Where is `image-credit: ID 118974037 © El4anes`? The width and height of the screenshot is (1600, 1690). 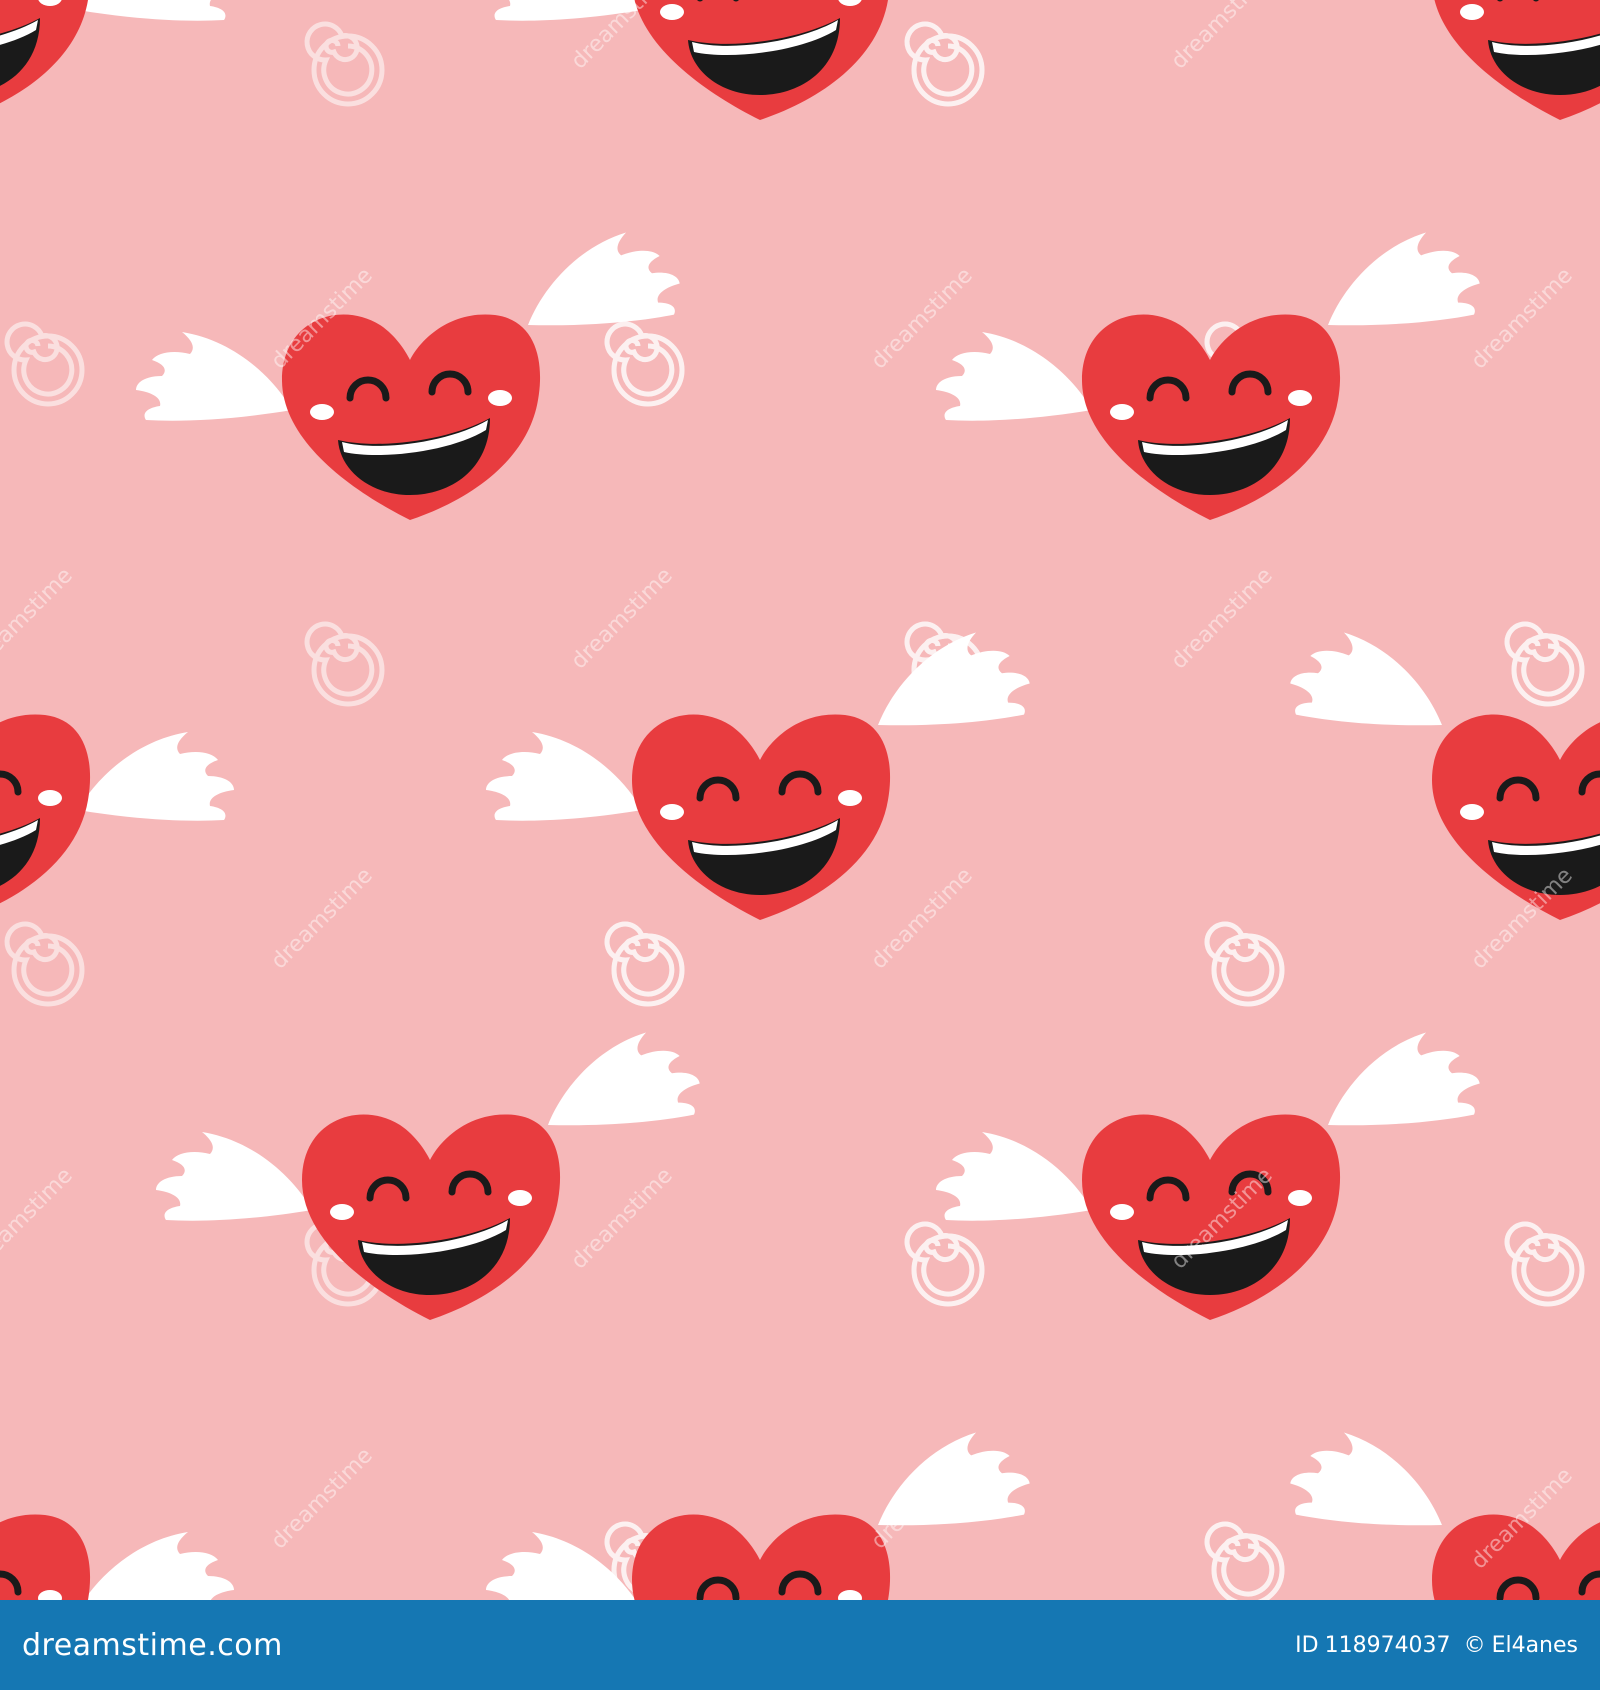 image-credit: ID 118974037 © El4anes is located at coordinates (1433, 1645).